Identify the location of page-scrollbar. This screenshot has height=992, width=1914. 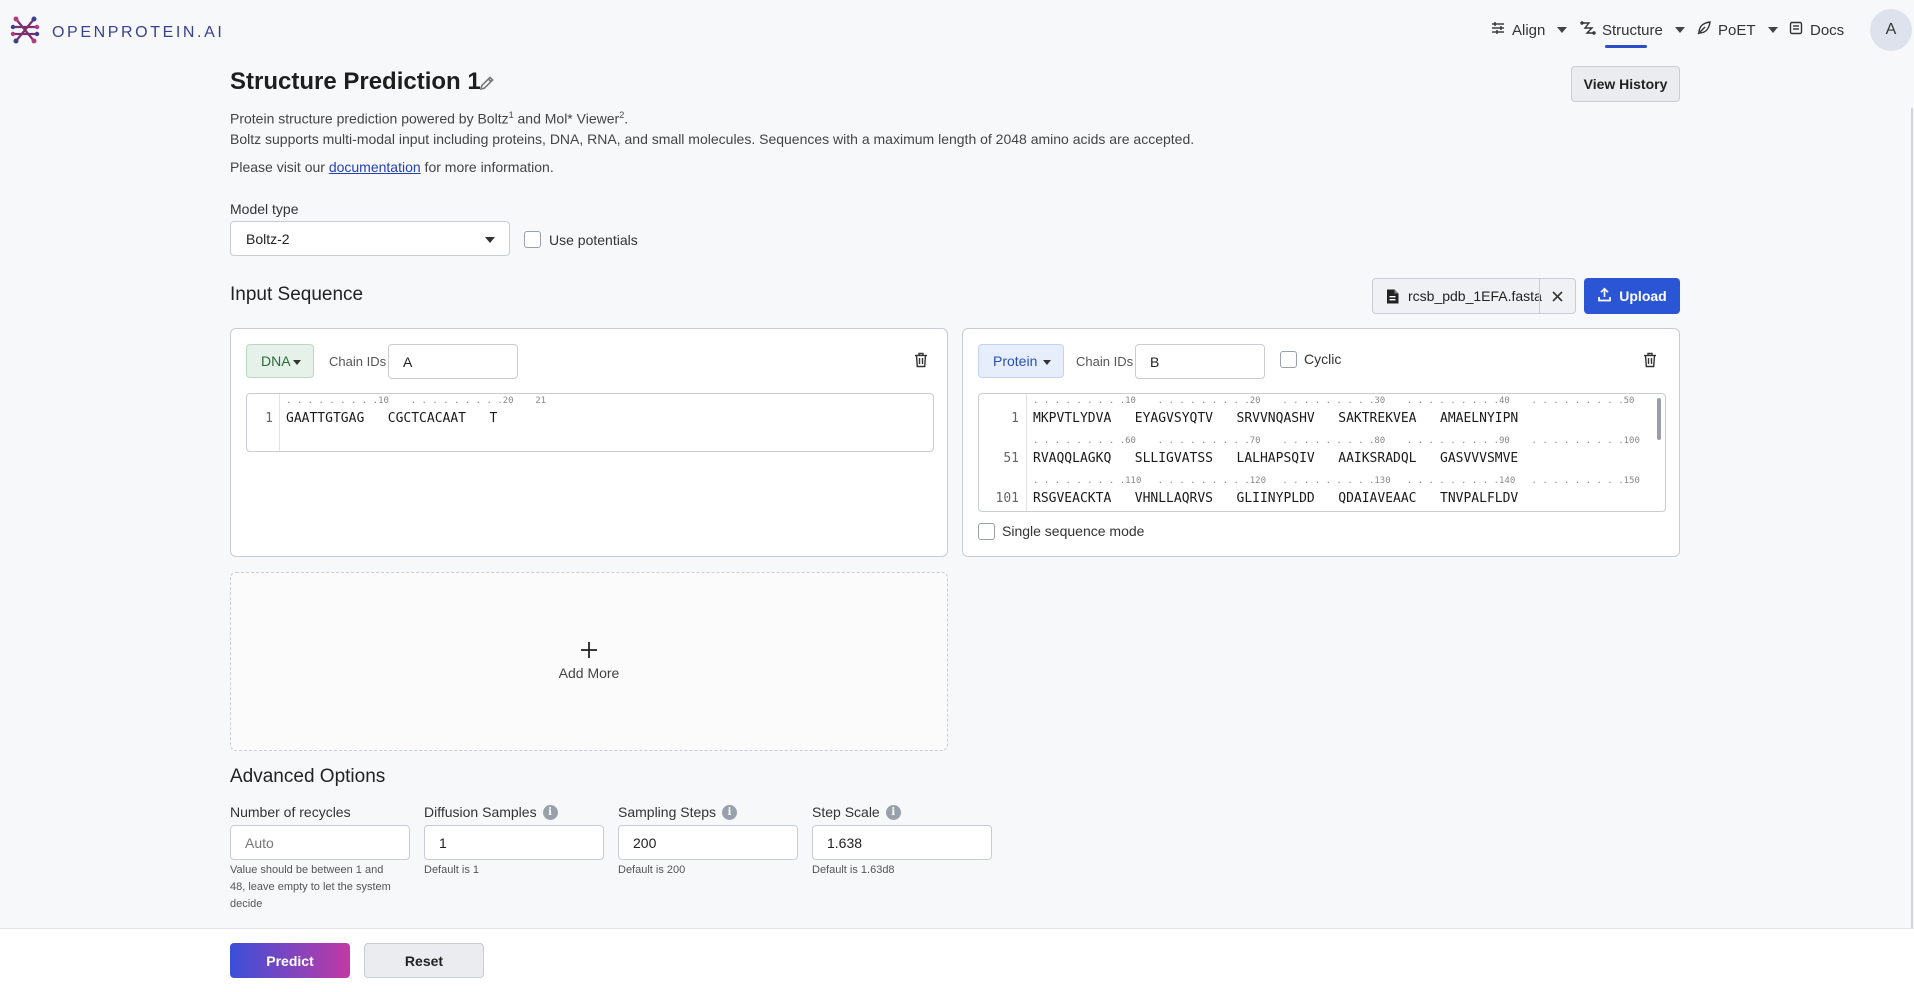
(1912, 518).